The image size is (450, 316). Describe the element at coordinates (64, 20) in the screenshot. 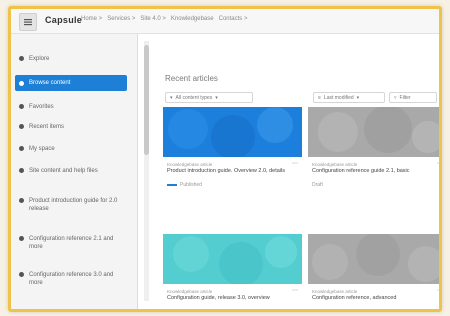

I see `app-title: Capsule` at that location.